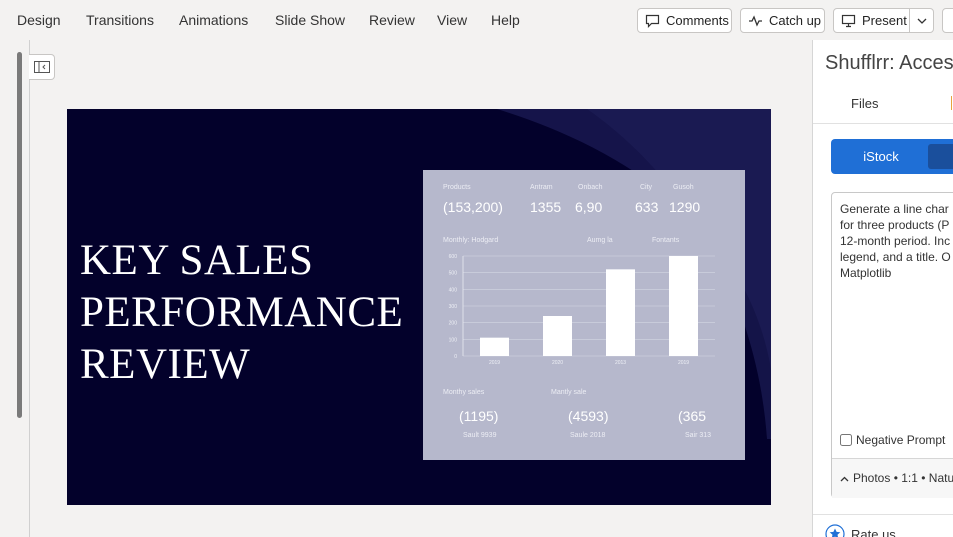  Describe the element at coordinates (873, 531) in the screenshot. I see `rate-us-label: Rate us` at that location.